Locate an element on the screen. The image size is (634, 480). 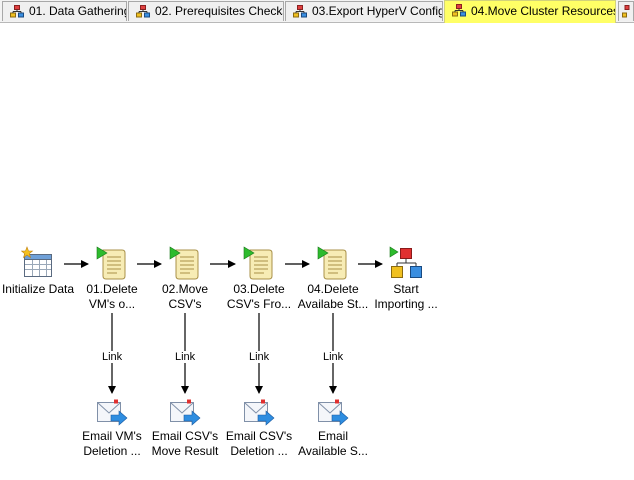
tab-label: 04.Move Cluster Resources is located at coordinates (543, 11).